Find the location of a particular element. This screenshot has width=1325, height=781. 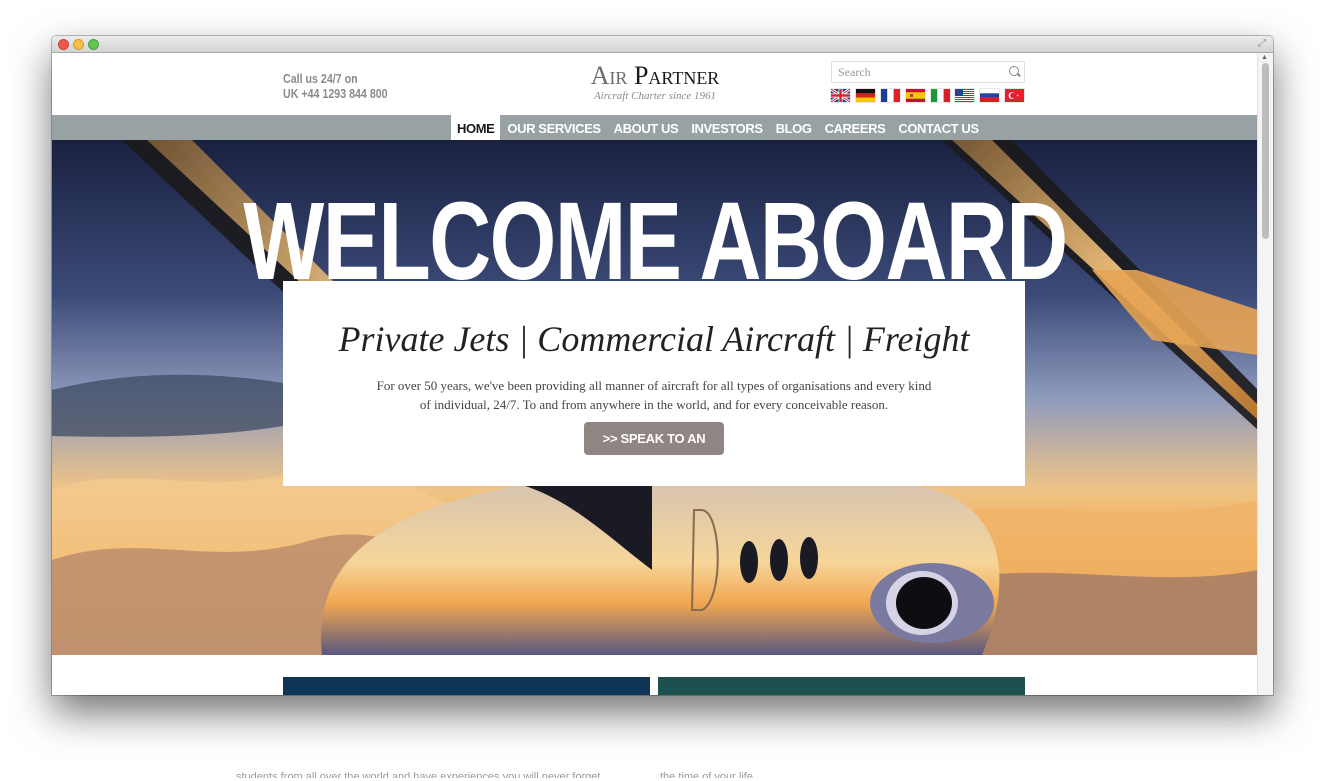

vertical-scrollbar: ▲ is located at coordinates (1265, 374).